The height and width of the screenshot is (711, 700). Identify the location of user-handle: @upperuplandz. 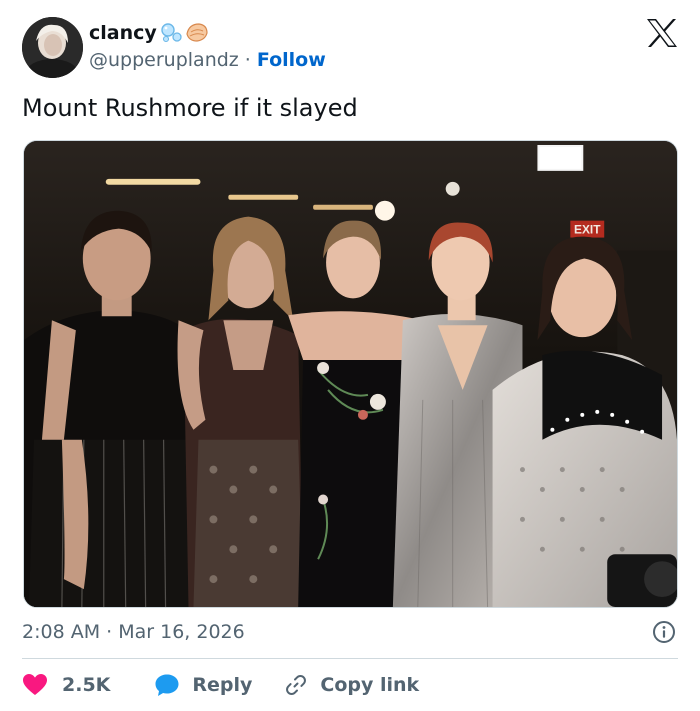
(164, 60).